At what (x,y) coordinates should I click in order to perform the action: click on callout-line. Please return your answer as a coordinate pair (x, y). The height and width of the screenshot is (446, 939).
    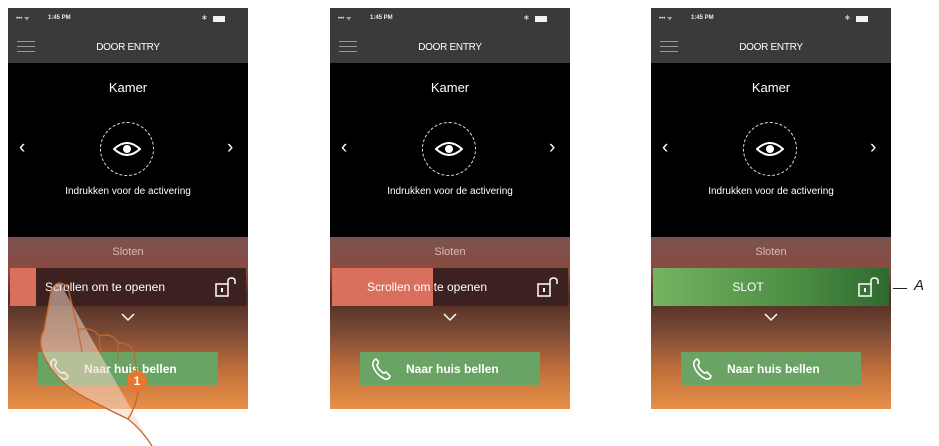
    Looking at the image, I should click on (900, 288).